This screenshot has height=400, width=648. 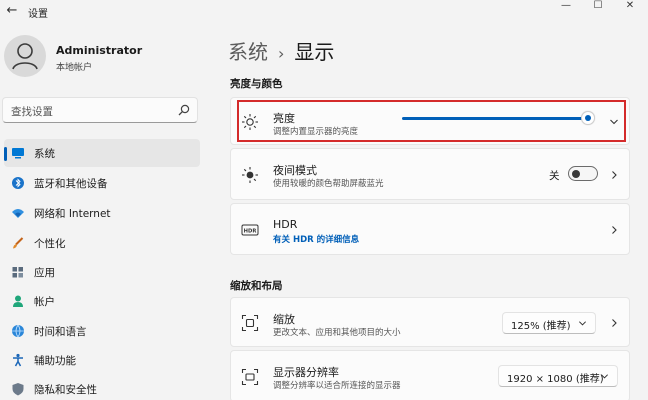 What do you see at coordinates (598, 8) in the screenshot?
I see `maximize-button: ☐` at bounding box center [598, 8].